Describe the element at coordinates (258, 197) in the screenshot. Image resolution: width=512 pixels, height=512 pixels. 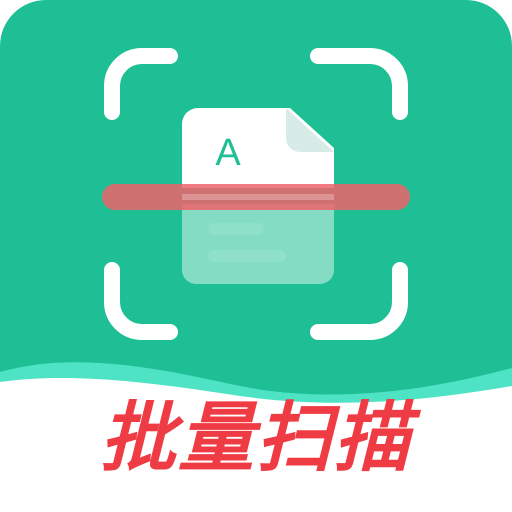
I see `scan-line-core` at that location.